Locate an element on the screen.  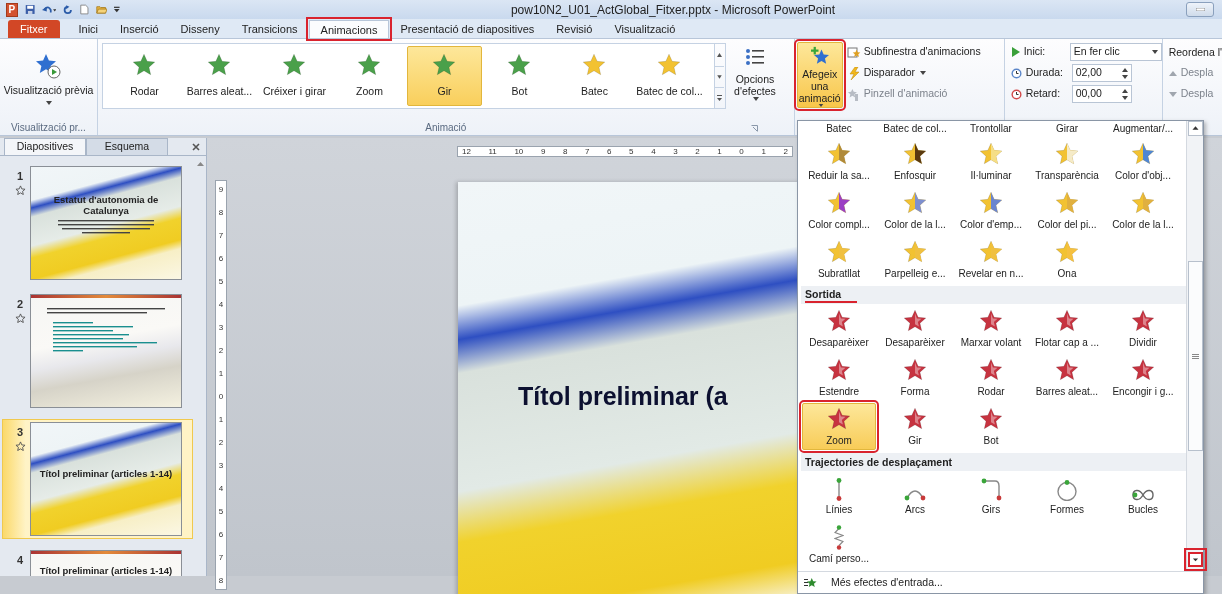
animation-option: Rodar is located at coordinates (144, 76).